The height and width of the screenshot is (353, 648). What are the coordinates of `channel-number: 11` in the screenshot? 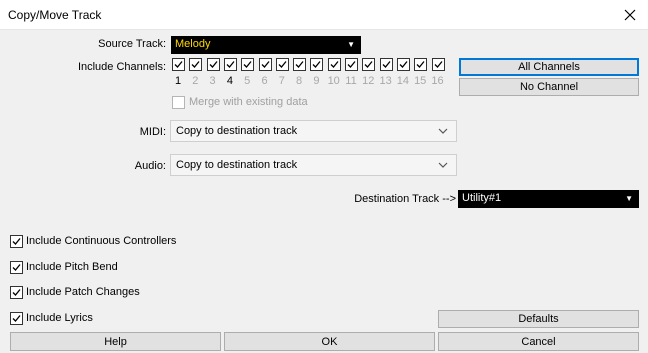 It's located at (351, 81).